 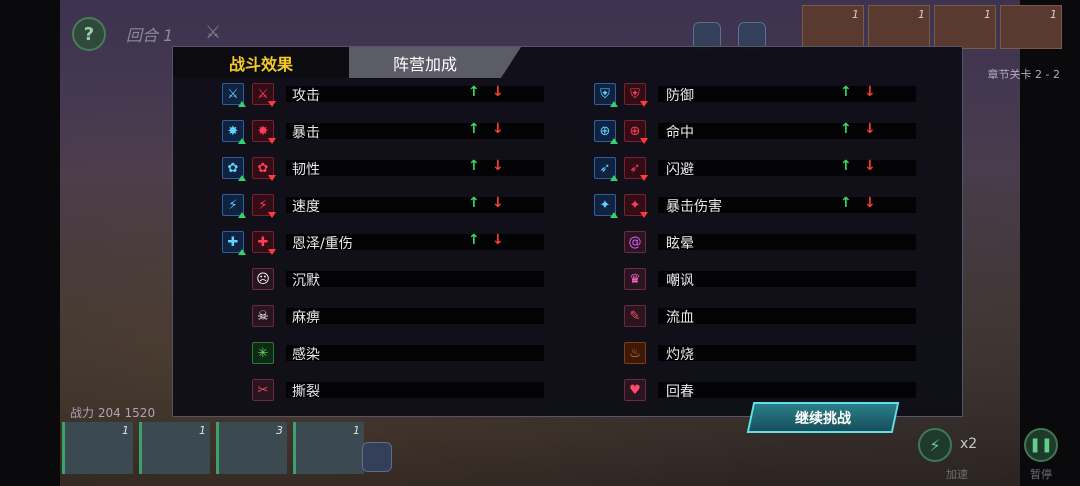 I want to click on attack-down-icon: ⚔, so click(x=264, y=95).